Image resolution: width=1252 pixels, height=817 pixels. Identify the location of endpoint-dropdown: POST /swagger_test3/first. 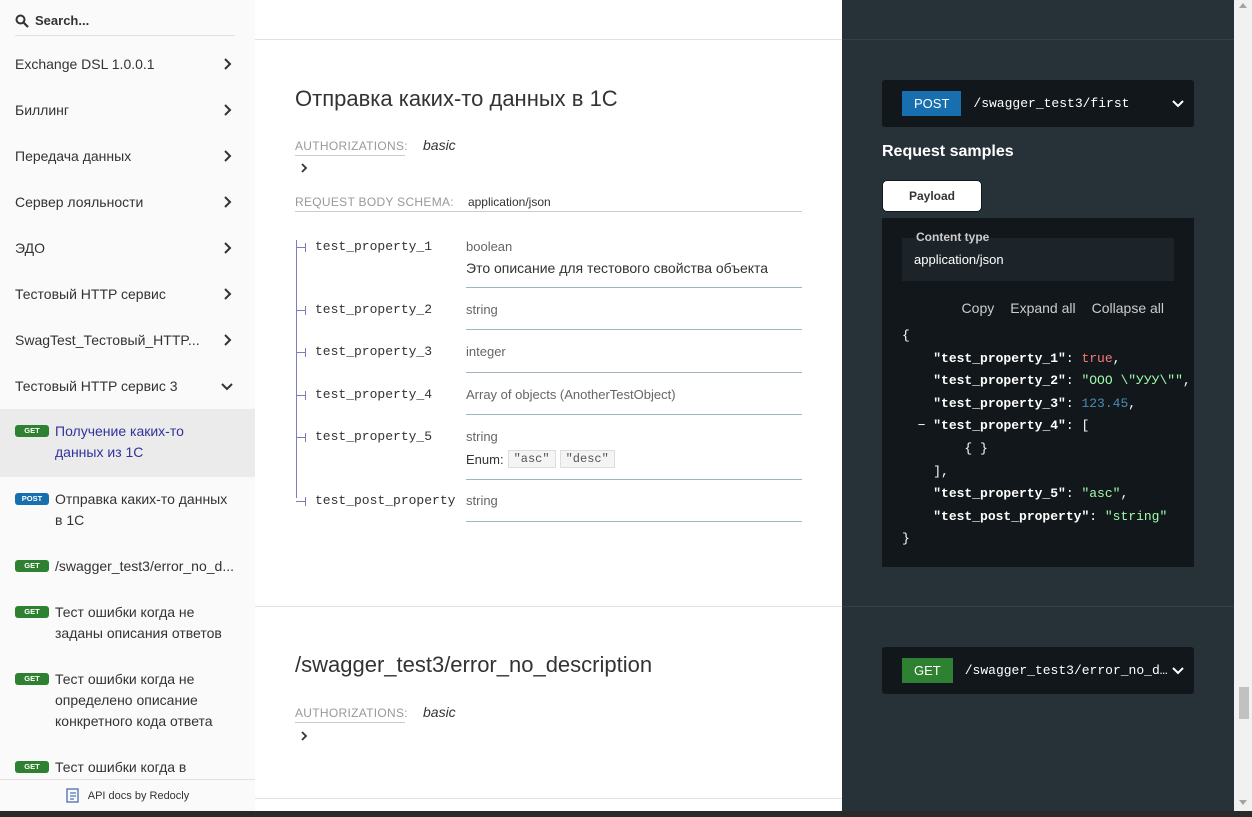
(1038, 103).